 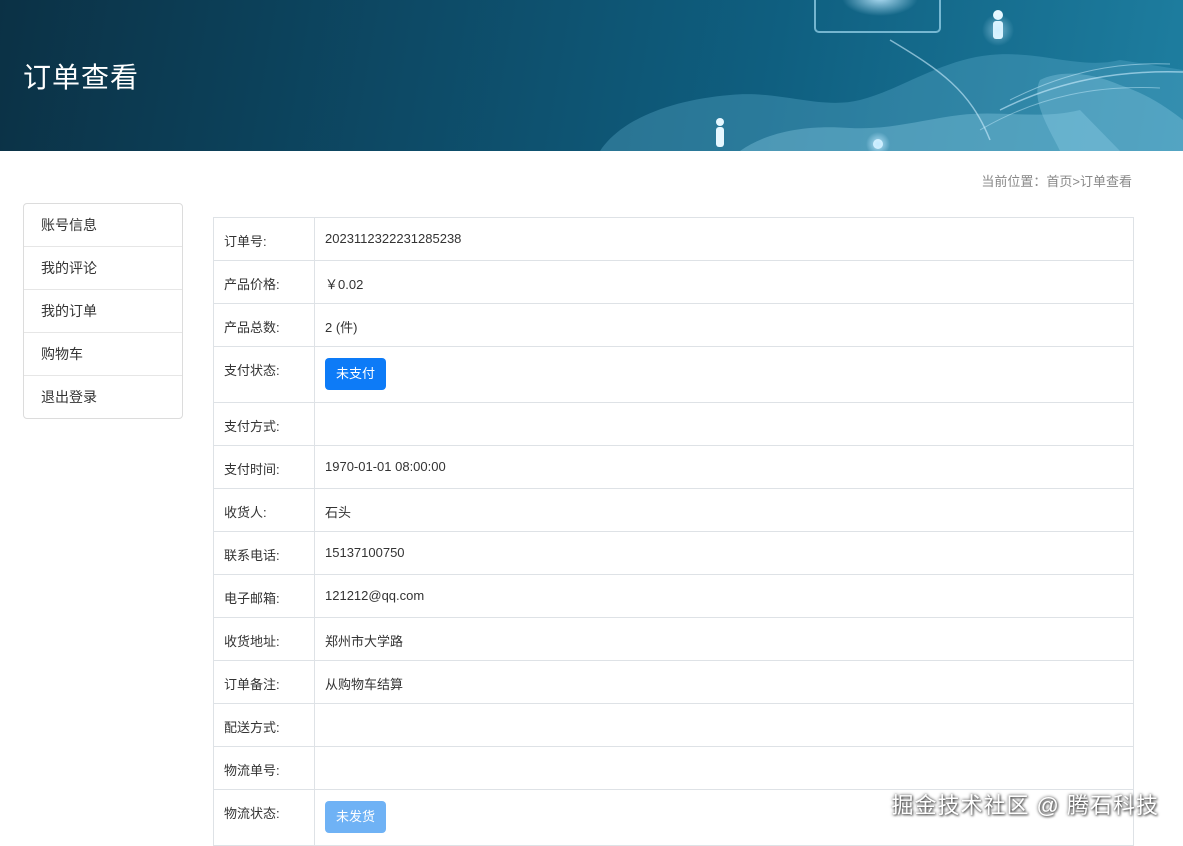 What do you see at coordinates (264, 725) in the screenshot?
I see `delivery-method-label: 配送方式:` at bounding box center [264, 725].